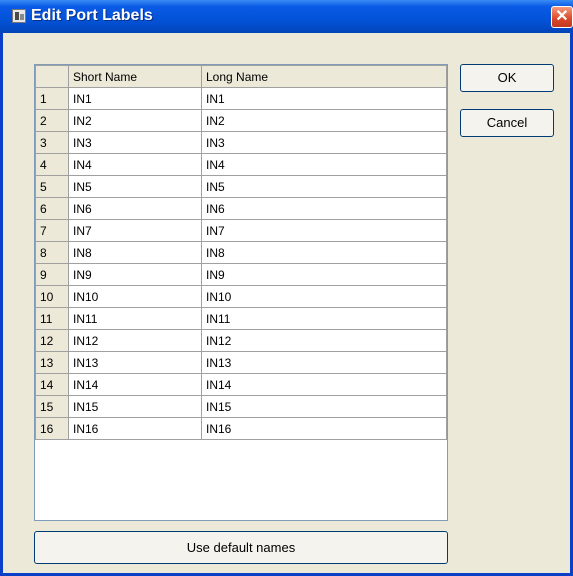  I want to click on long-name-cell: IN15, so click(324, 406).